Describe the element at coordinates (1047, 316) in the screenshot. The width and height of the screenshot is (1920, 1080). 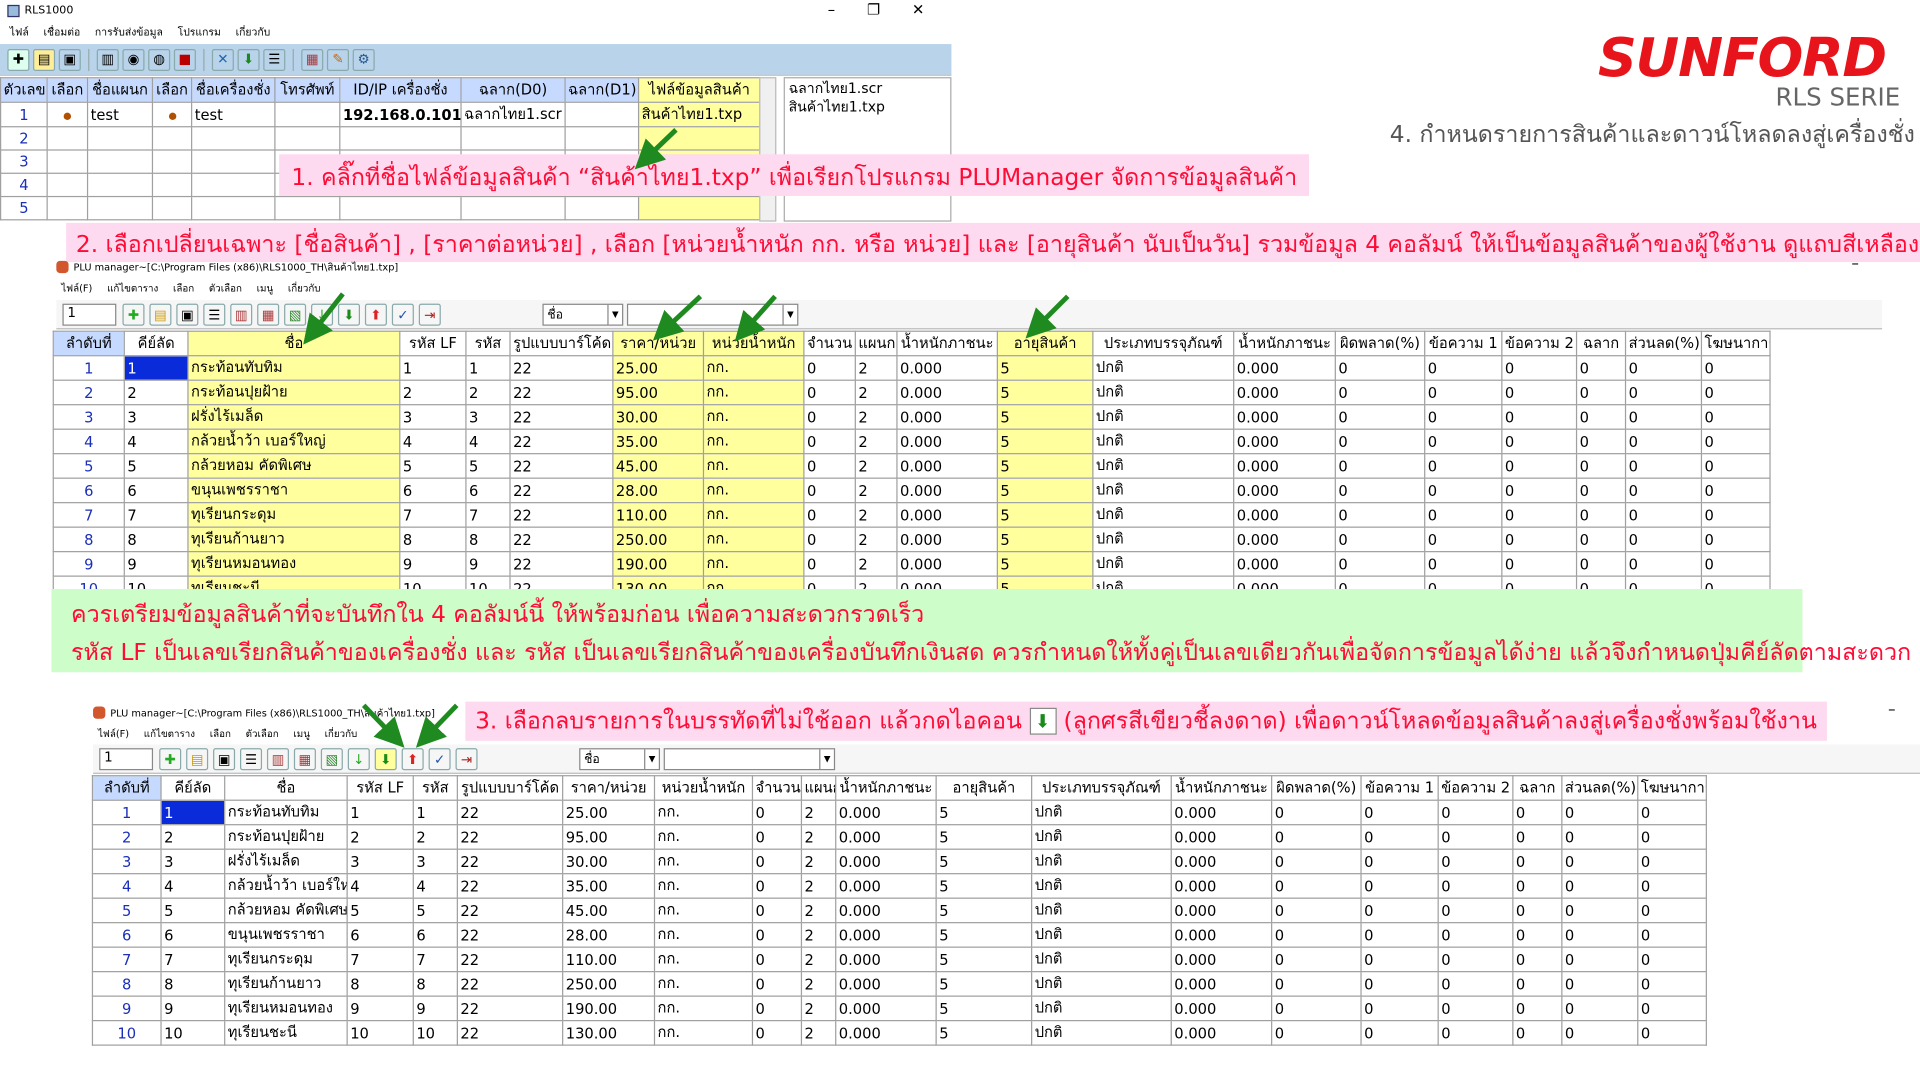
I see `arrow-to-shelf-life-column` at that location.